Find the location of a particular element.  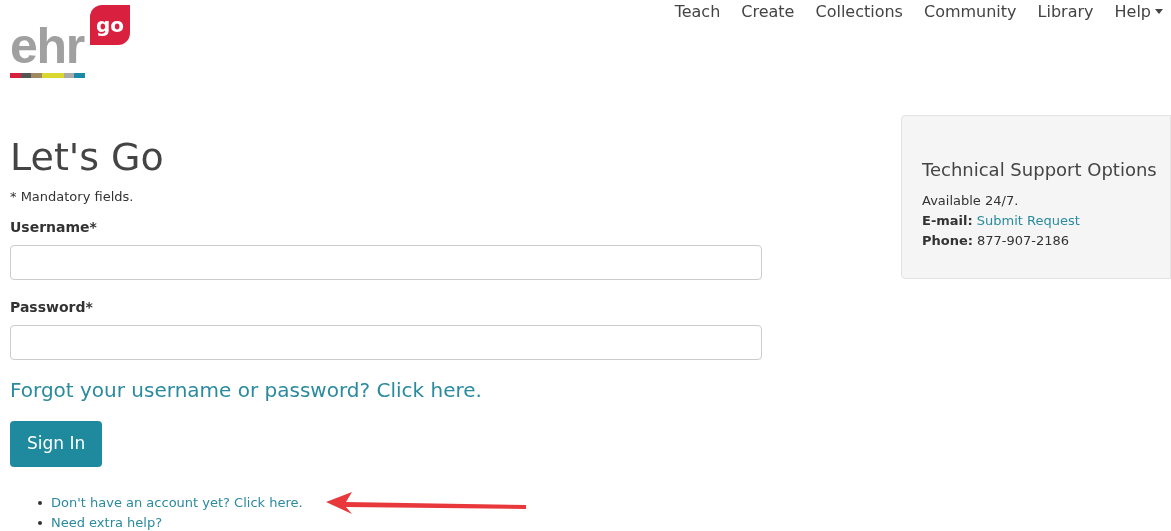

nav-link: Teach is located at coordinates (697, 11).